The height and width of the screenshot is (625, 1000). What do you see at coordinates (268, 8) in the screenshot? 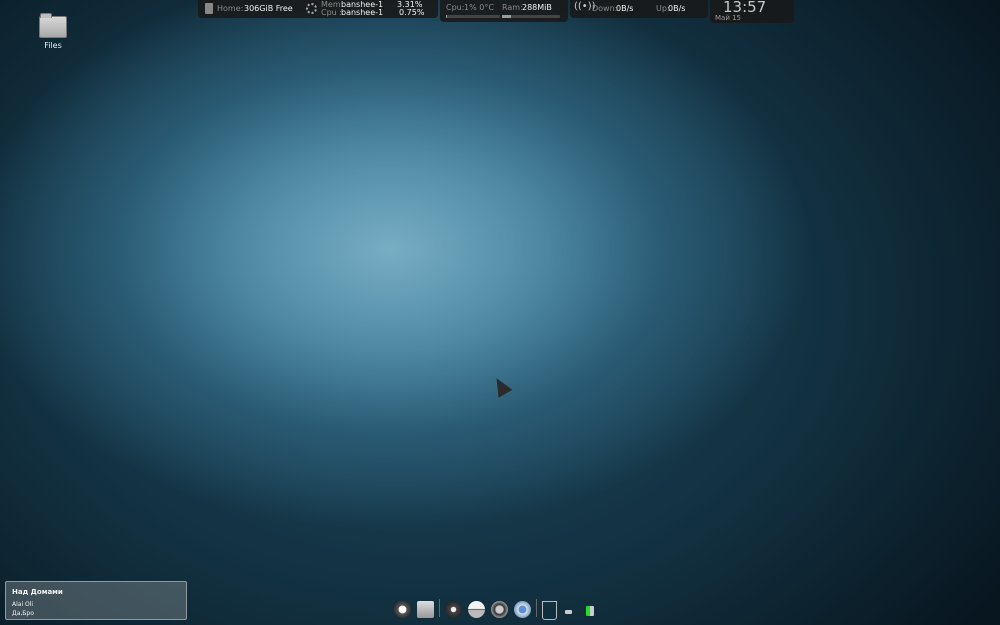
I see `home-value: 306GiB Free` at bounding box center [268, 8].